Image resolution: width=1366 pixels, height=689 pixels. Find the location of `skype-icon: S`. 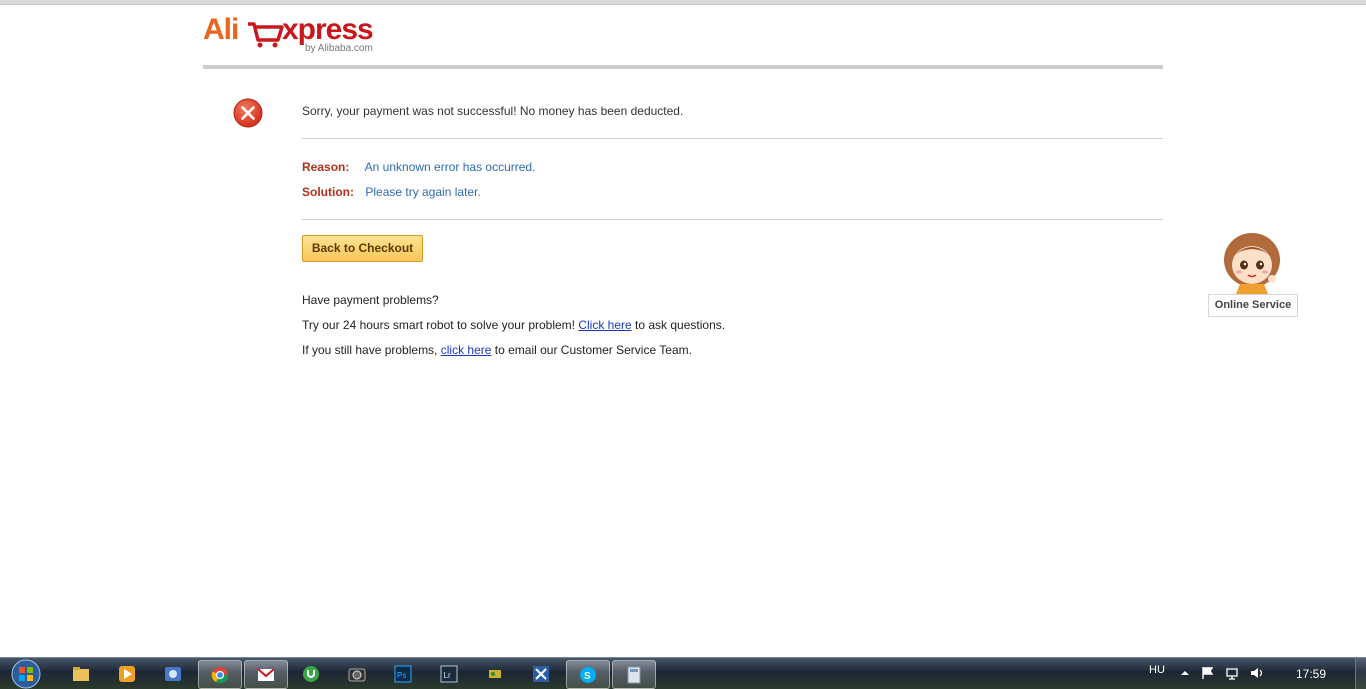

skype-icon: S is located at coordinates (588, 675).